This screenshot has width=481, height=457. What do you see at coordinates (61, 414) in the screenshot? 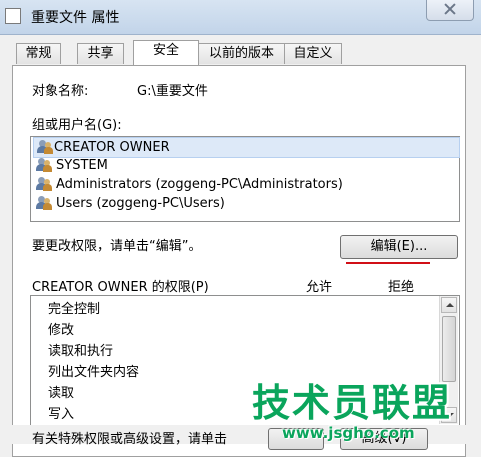
I see `permission-row: 写入` at bounding box center [61, 414].